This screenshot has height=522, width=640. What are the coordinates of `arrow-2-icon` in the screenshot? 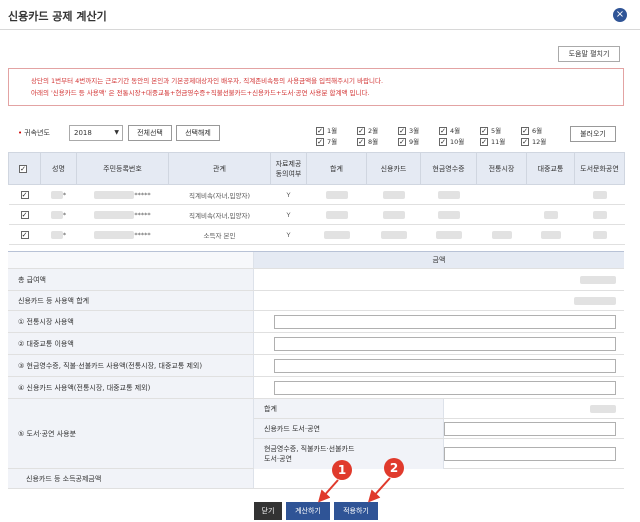 It's located at (379, 490).